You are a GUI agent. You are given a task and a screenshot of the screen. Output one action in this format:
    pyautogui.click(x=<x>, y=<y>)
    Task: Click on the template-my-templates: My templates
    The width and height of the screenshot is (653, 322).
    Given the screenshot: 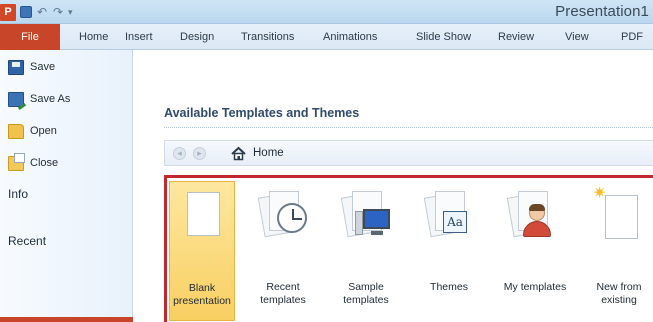 What is the action you would take?
    pyautogui.click(x=535, y=251)
    